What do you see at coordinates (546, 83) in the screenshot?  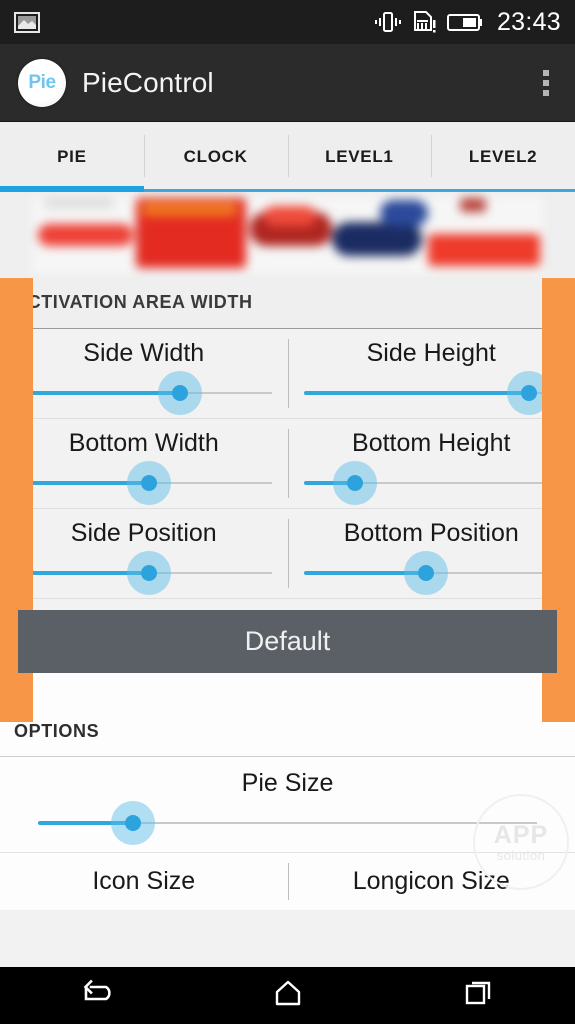 I see `overflow-menu-icon` at bounding box center [546, 83].